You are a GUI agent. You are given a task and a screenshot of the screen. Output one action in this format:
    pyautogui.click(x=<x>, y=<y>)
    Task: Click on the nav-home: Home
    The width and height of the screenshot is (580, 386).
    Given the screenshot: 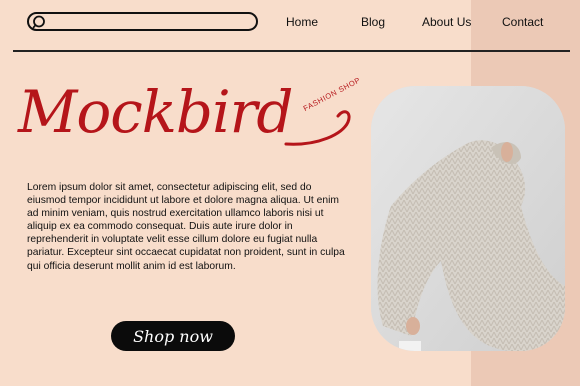 What is the action you would take?
    pyautogui.click(x=302, y=22)
    